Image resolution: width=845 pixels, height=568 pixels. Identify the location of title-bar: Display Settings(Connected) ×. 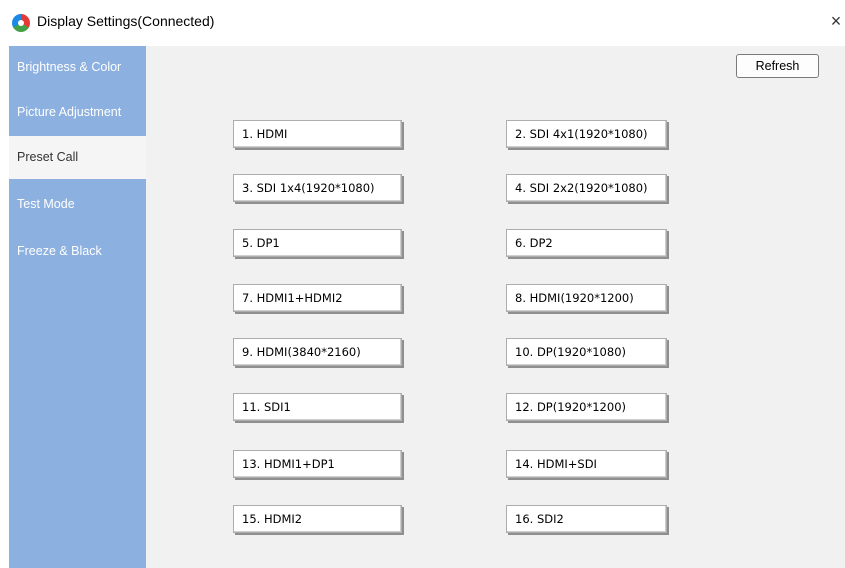
(422, 23).